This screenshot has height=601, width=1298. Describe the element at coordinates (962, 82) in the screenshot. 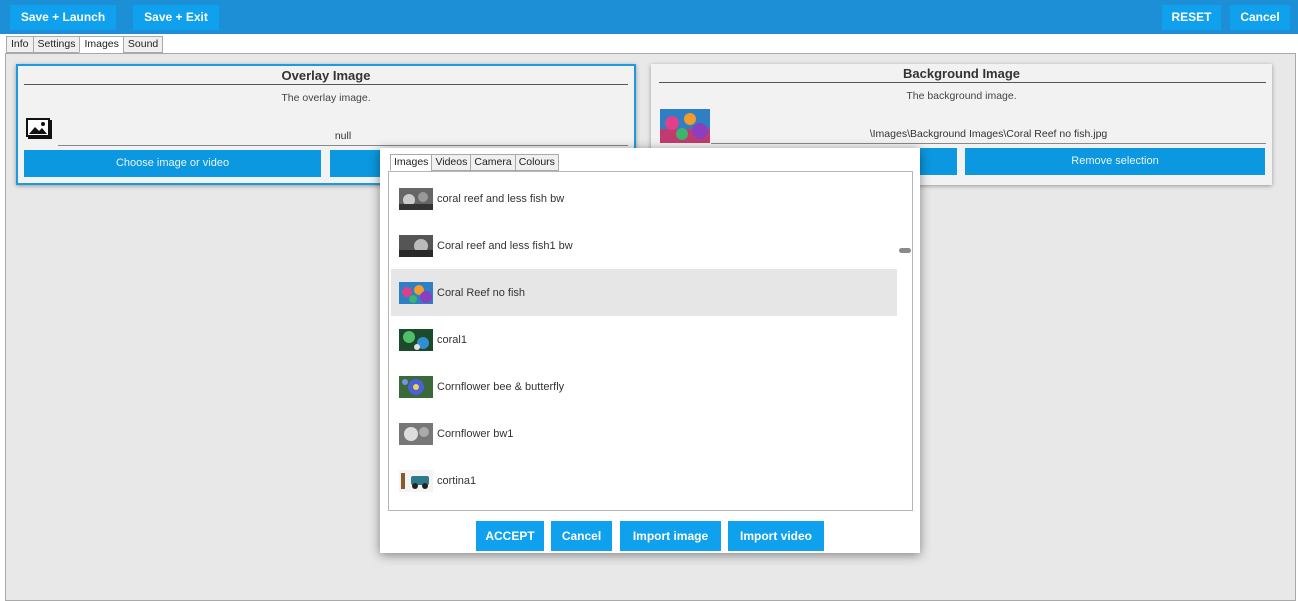

I see `background-title-rule` at that location.